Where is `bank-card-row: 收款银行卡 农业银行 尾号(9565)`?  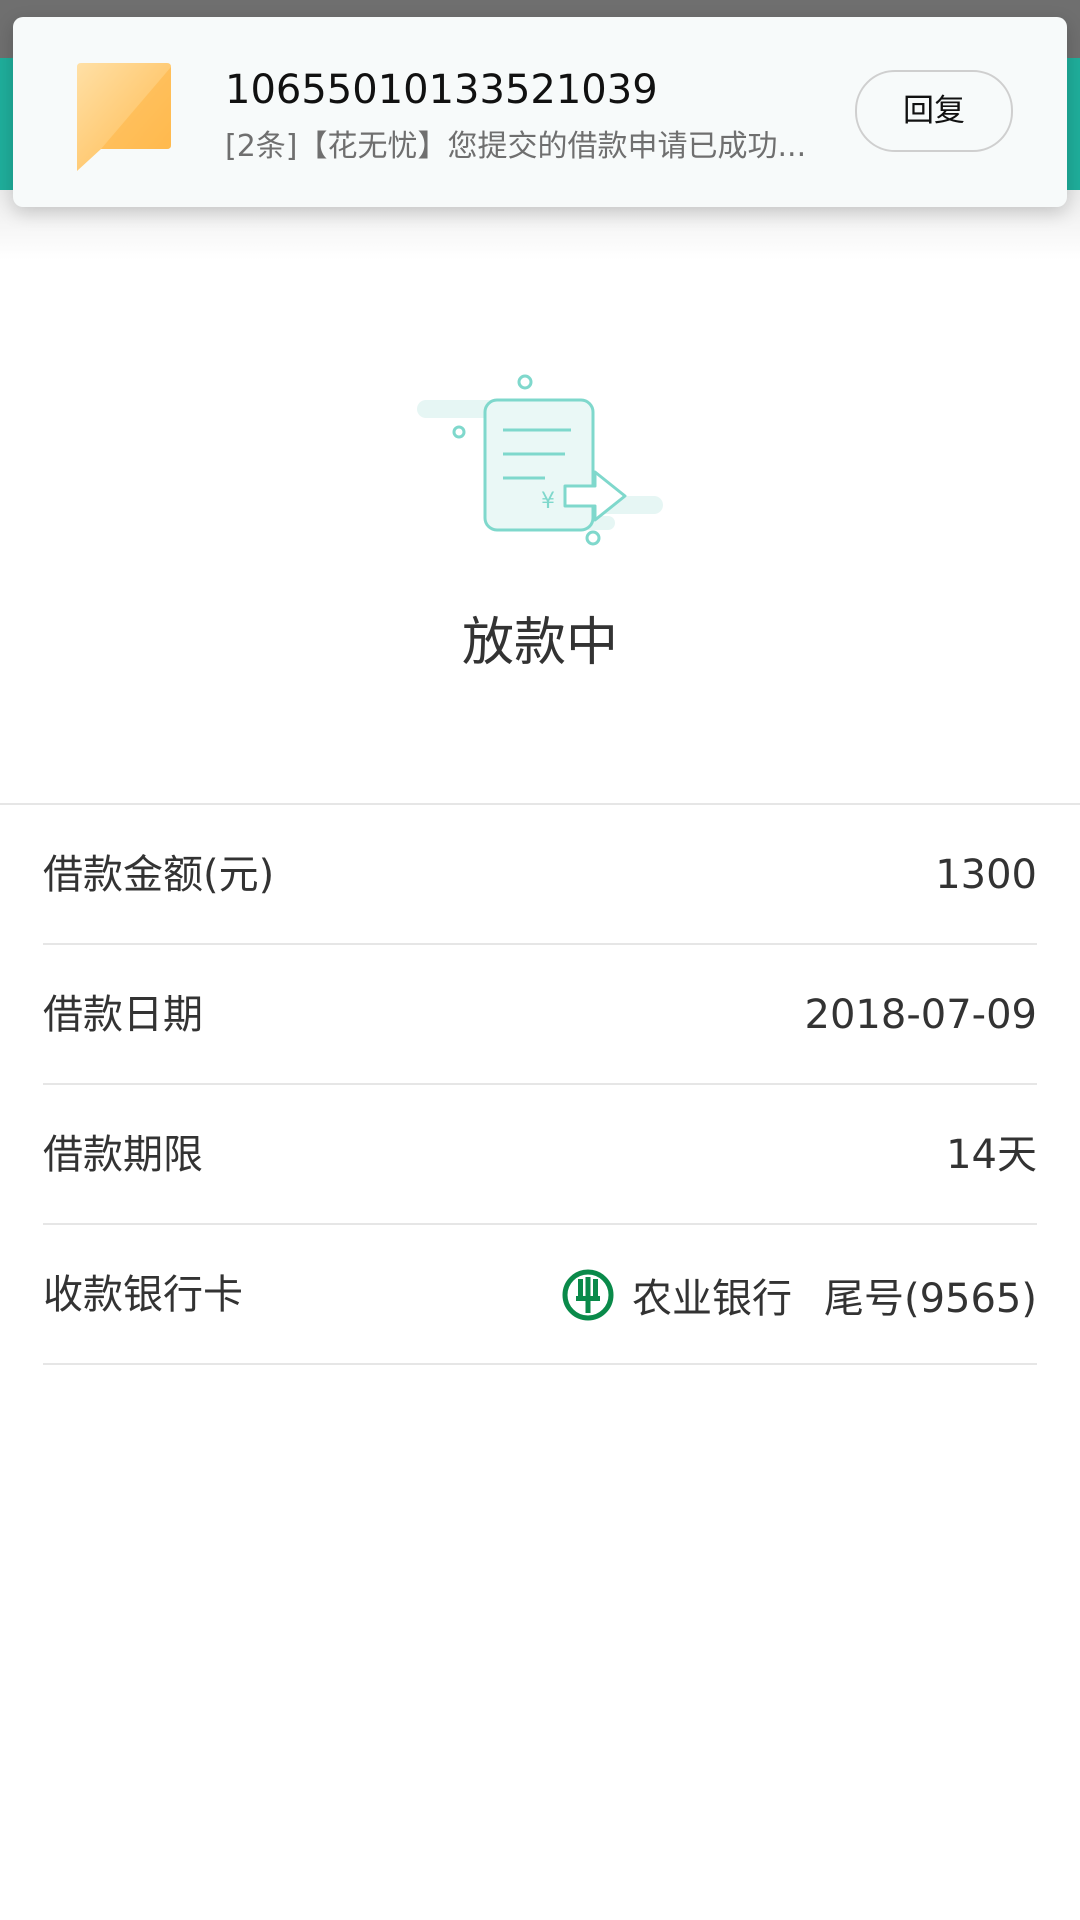
bank-card-row: 收款银行卡 农业银行 尾号(9565) is located at coordinates (540, 1295).